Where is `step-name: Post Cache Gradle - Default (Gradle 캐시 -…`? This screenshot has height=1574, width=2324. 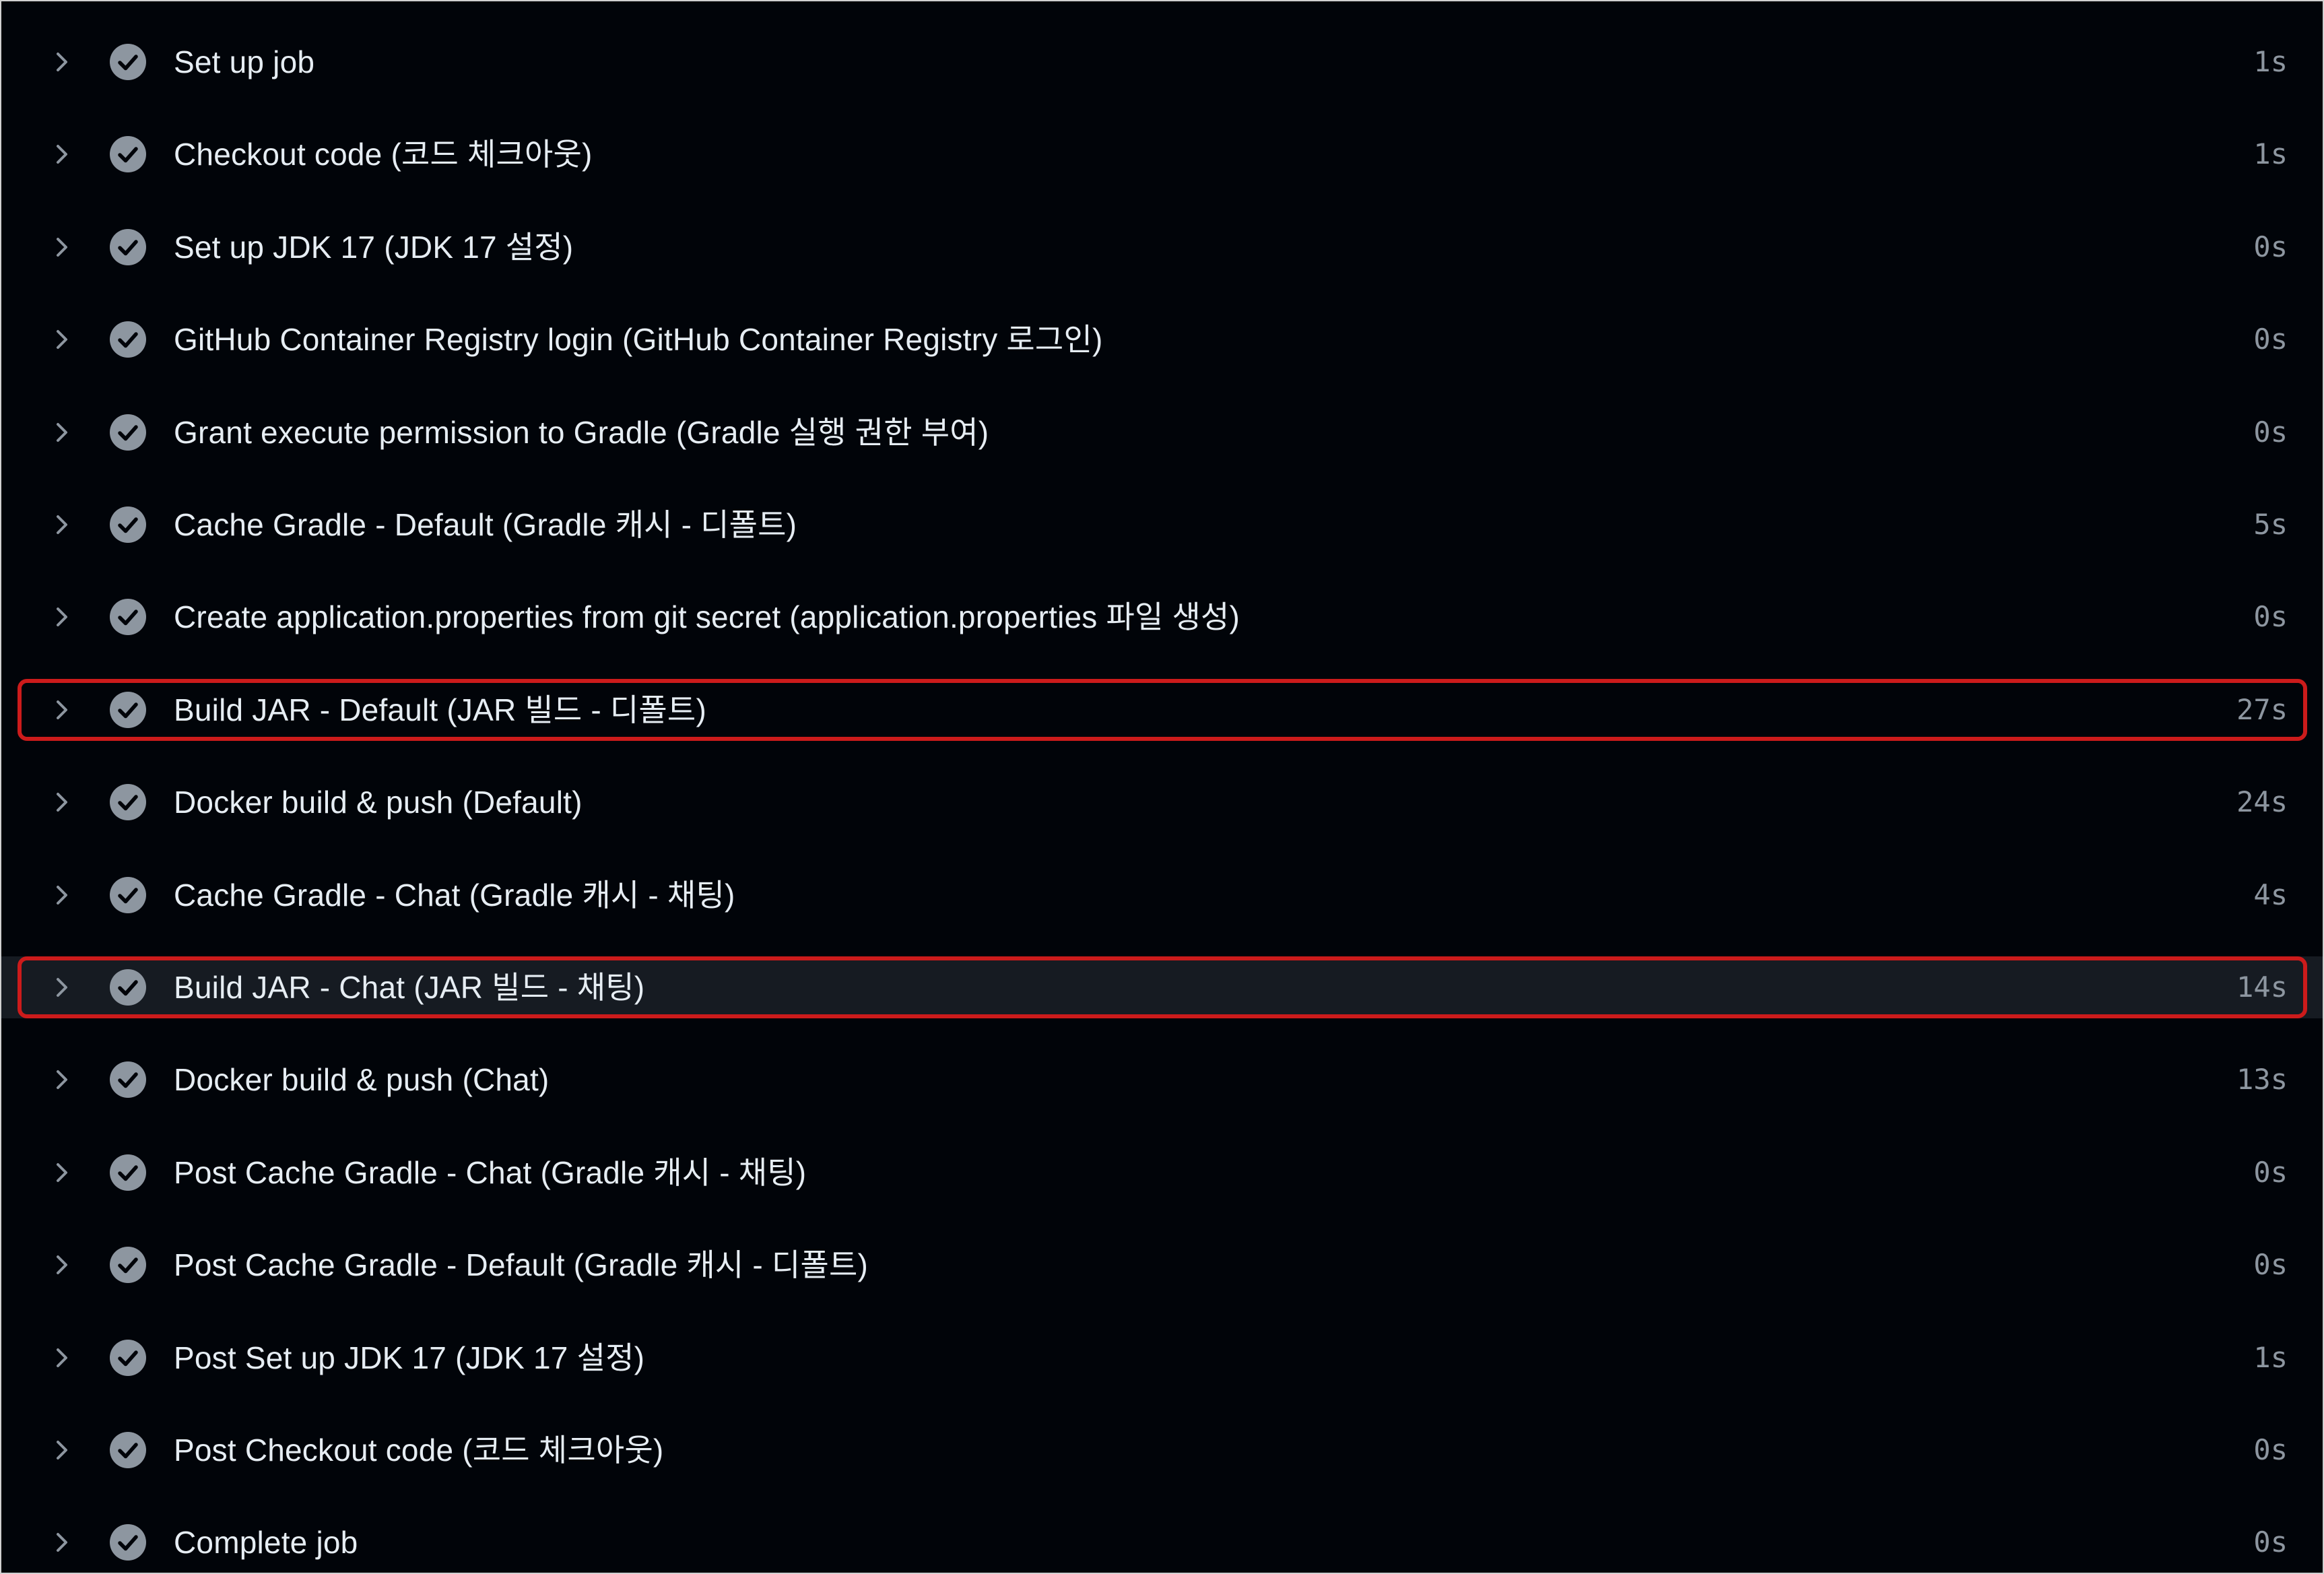 step-name: Post Cache Gradle - Default (Gradle 캐시 -… is located at coordinates (521, 1264).